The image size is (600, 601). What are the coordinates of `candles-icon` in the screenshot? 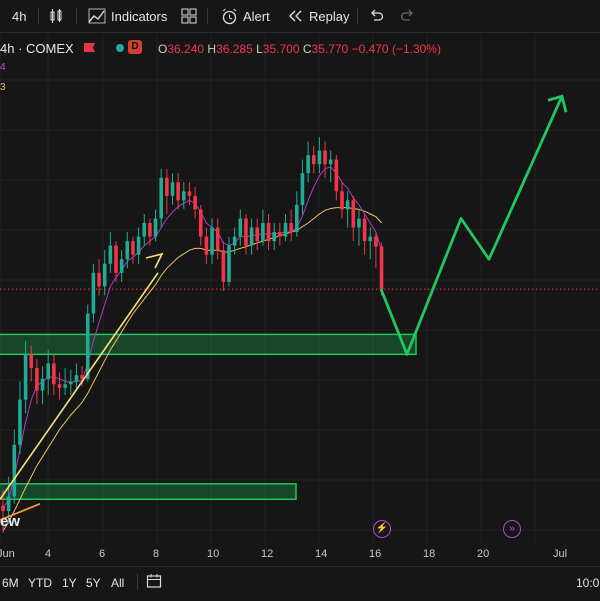 It's located at (56, 16).